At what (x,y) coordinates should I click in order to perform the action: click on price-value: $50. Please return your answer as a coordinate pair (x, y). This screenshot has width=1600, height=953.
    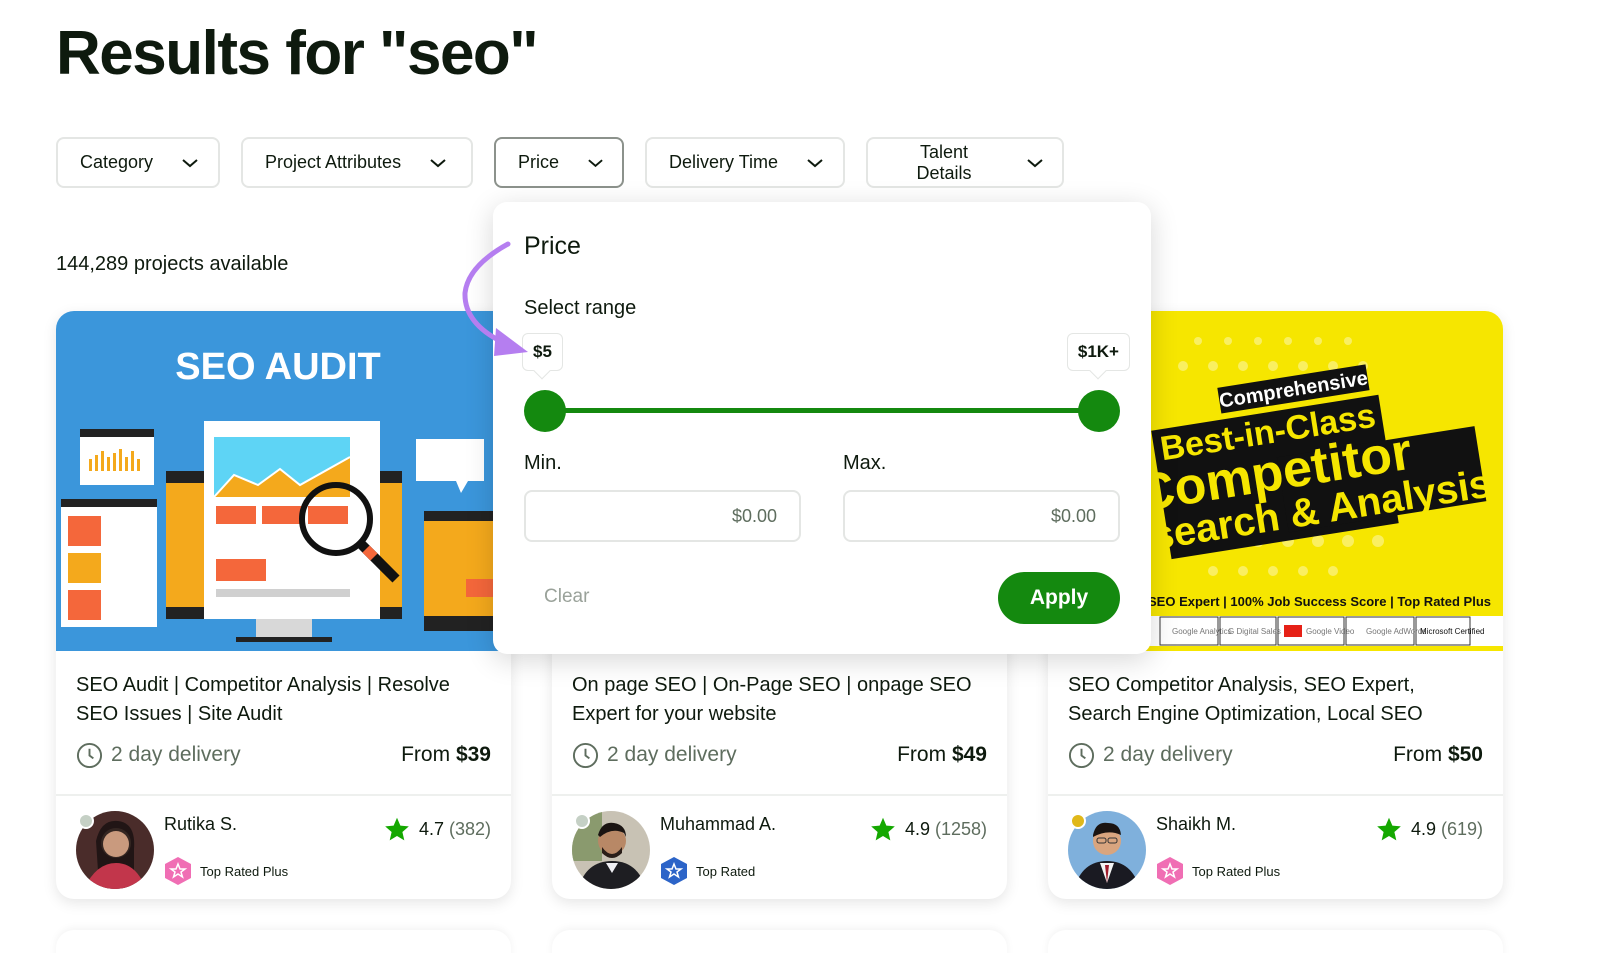
    Looking at the image, I should click on (1465, 754).